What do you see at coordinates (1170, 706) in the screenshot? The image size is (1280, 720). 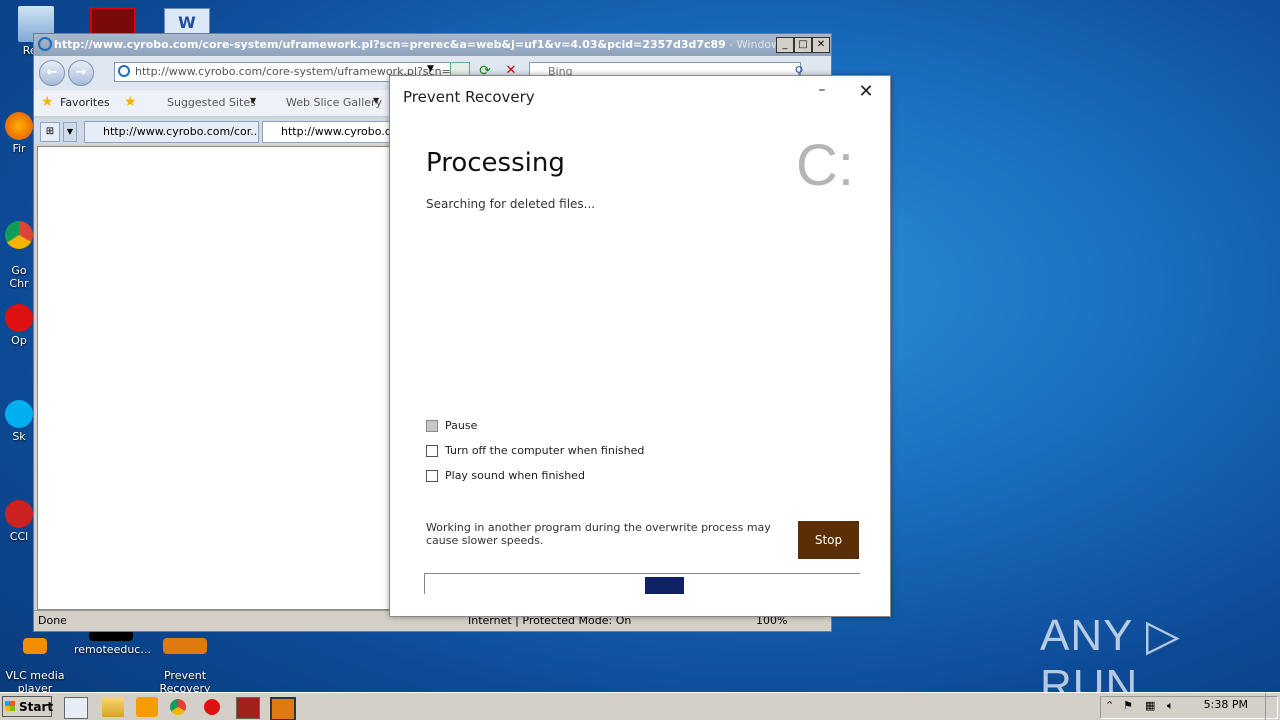 I see `volume-icon: 🔈︎` at bounding box center [1170, 706].